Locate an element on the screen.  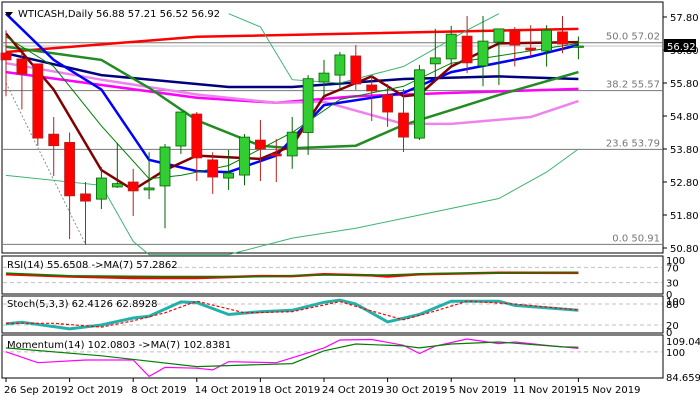
date-axis-label: 30 Oct 2019 is located at coordinates (417, 390).